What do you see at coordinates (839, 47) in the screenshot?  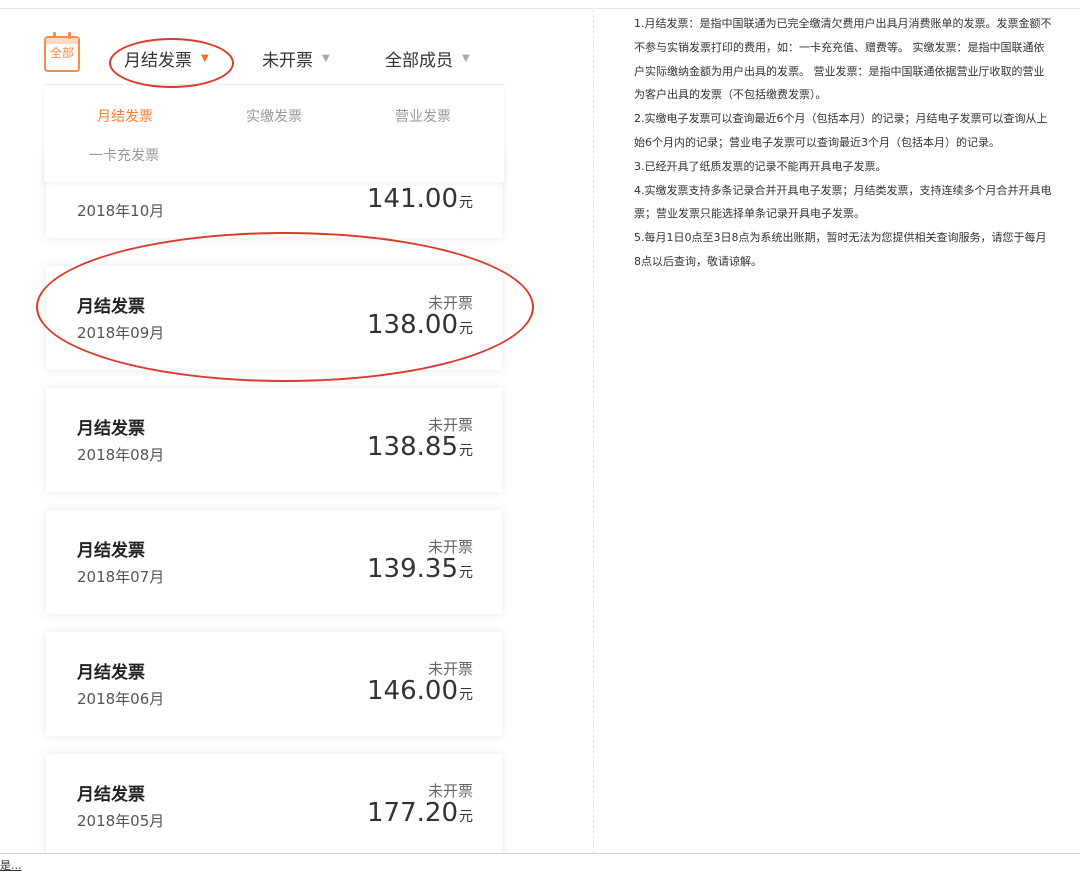 I see `note-line: 不参与实销发票打印的费用，如：一卡充充值、赠费等。 实缴发票：是指中国联通依` at bounding box center [839, 47].